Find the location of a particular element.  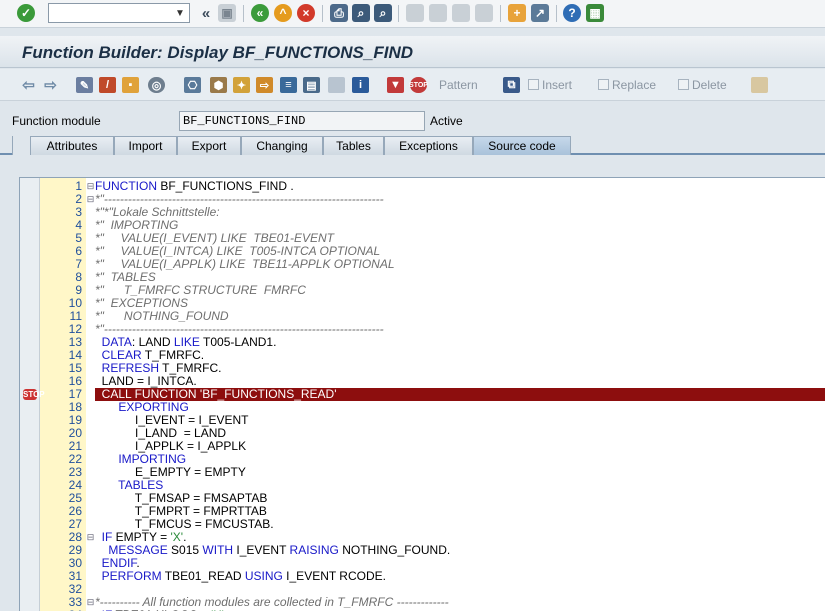

function-module-label: Function module is located at coordinates (56, 121).